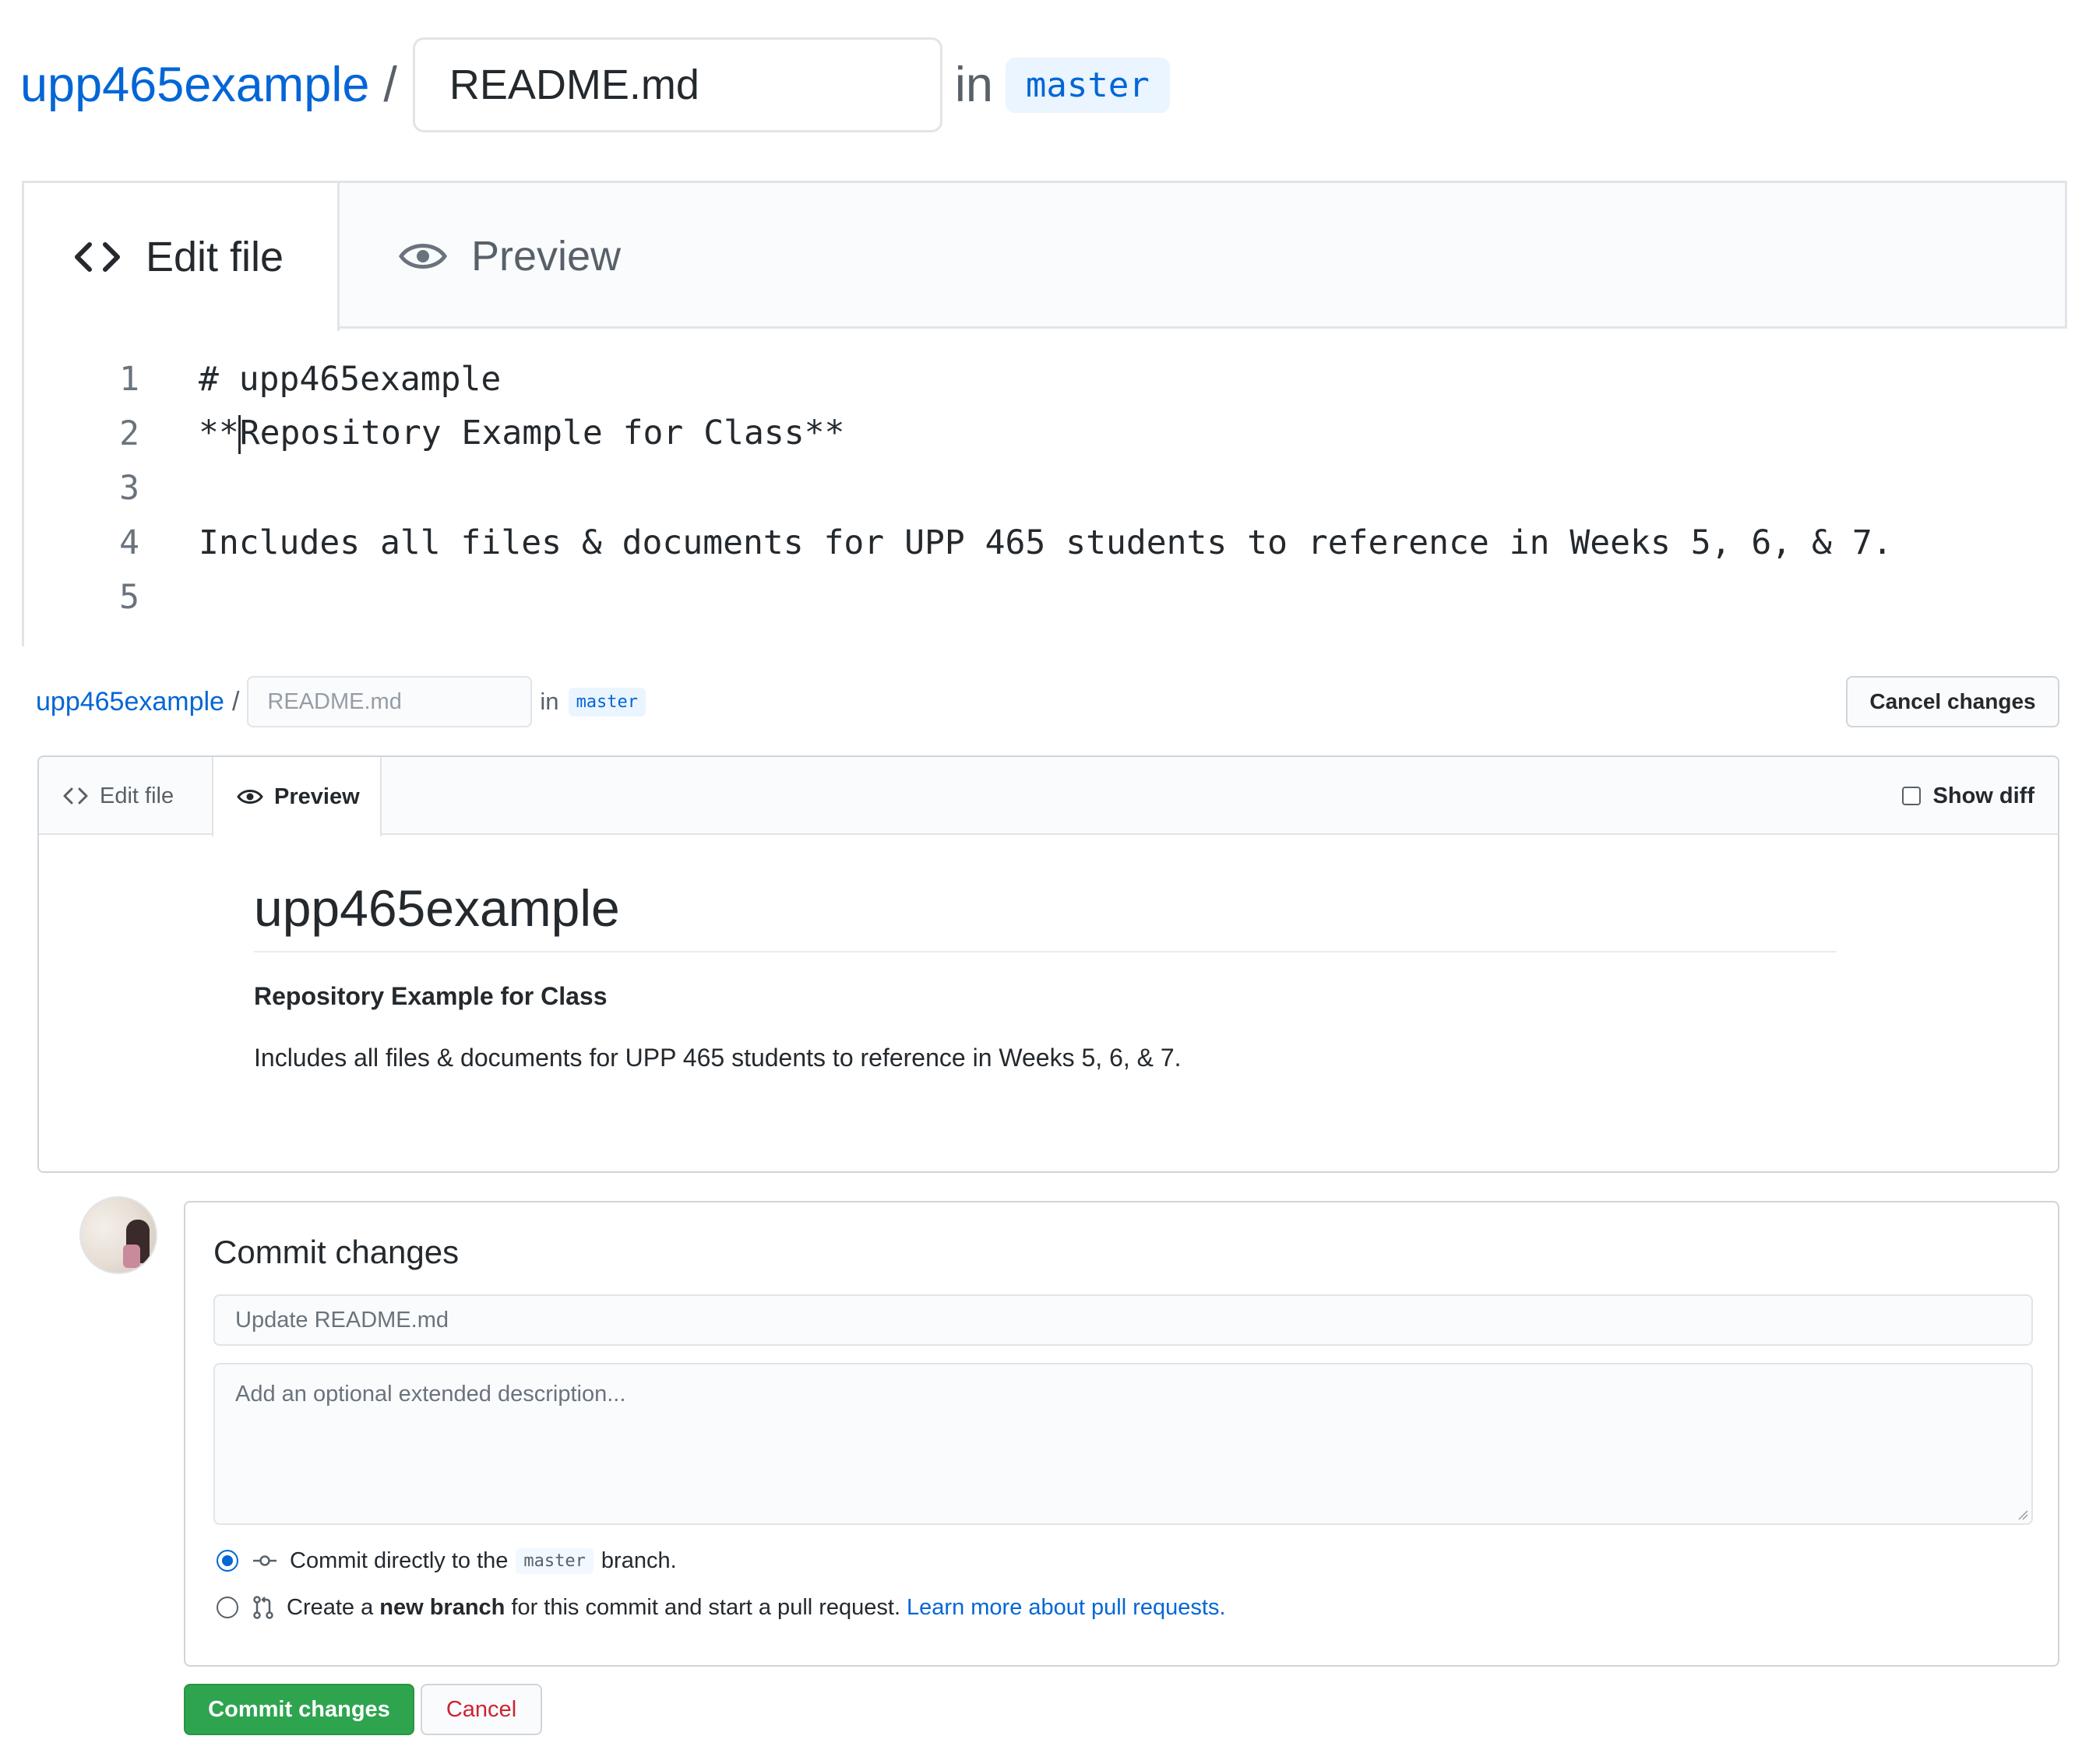 This screenshot has height=1764, width=2089. Describe the element at coordinates (1044, 256) in the screenshot. I see `editor-tabs: Edit file Preview` at that location.